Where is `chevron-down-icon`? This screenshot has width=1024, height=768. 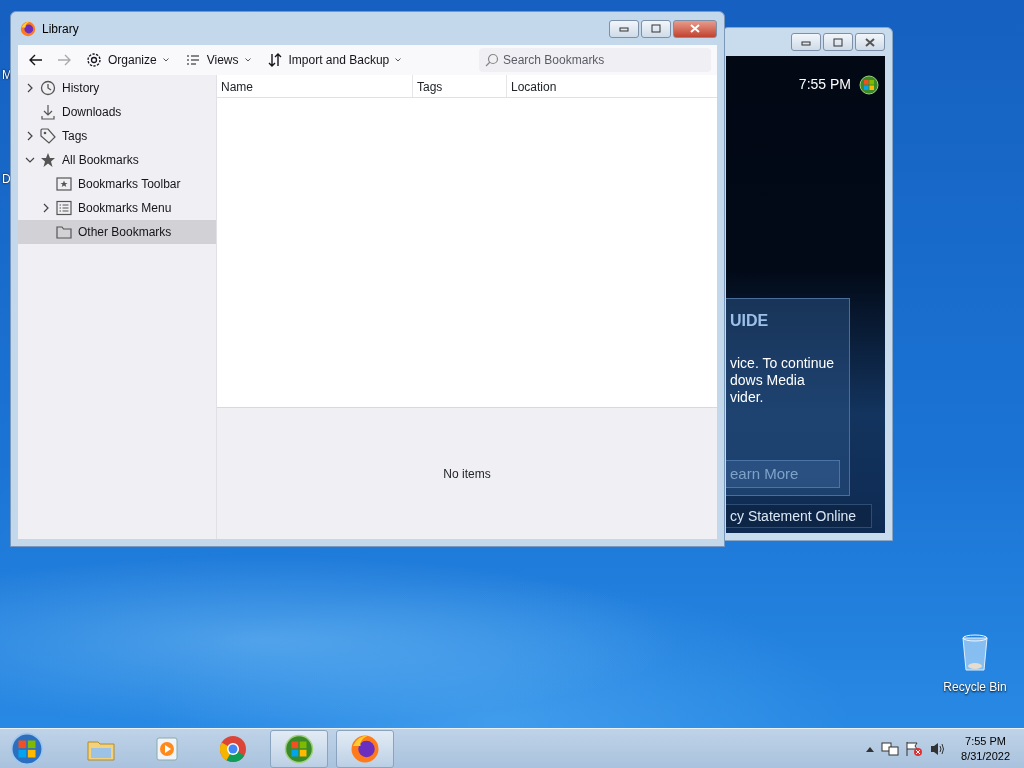 chevron-down-icon is located at coordinates (30, 160).